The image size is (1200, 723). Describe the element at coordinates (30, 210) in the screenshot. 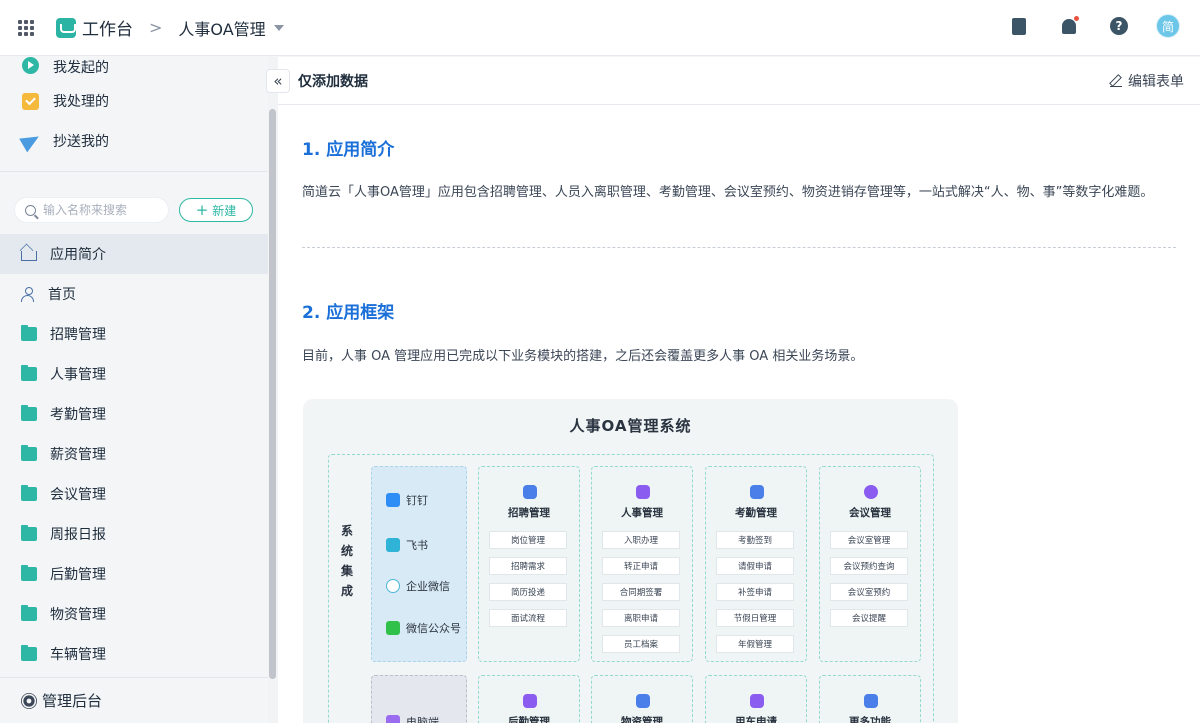

I see `search-icon` at that location.